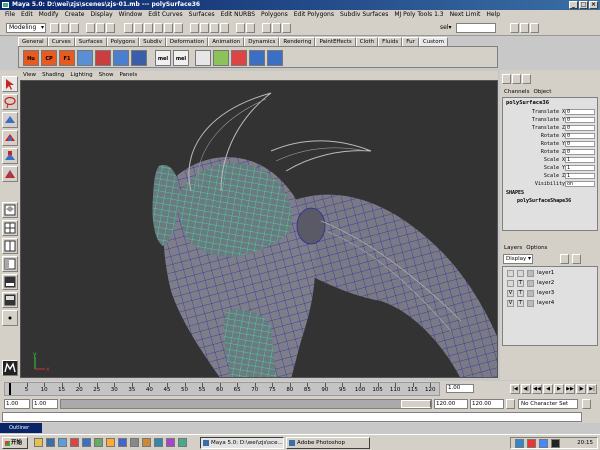 The height and width of the screenshot is (450, 600). I want to click on menu-edit: Edit, so click(27, 15).